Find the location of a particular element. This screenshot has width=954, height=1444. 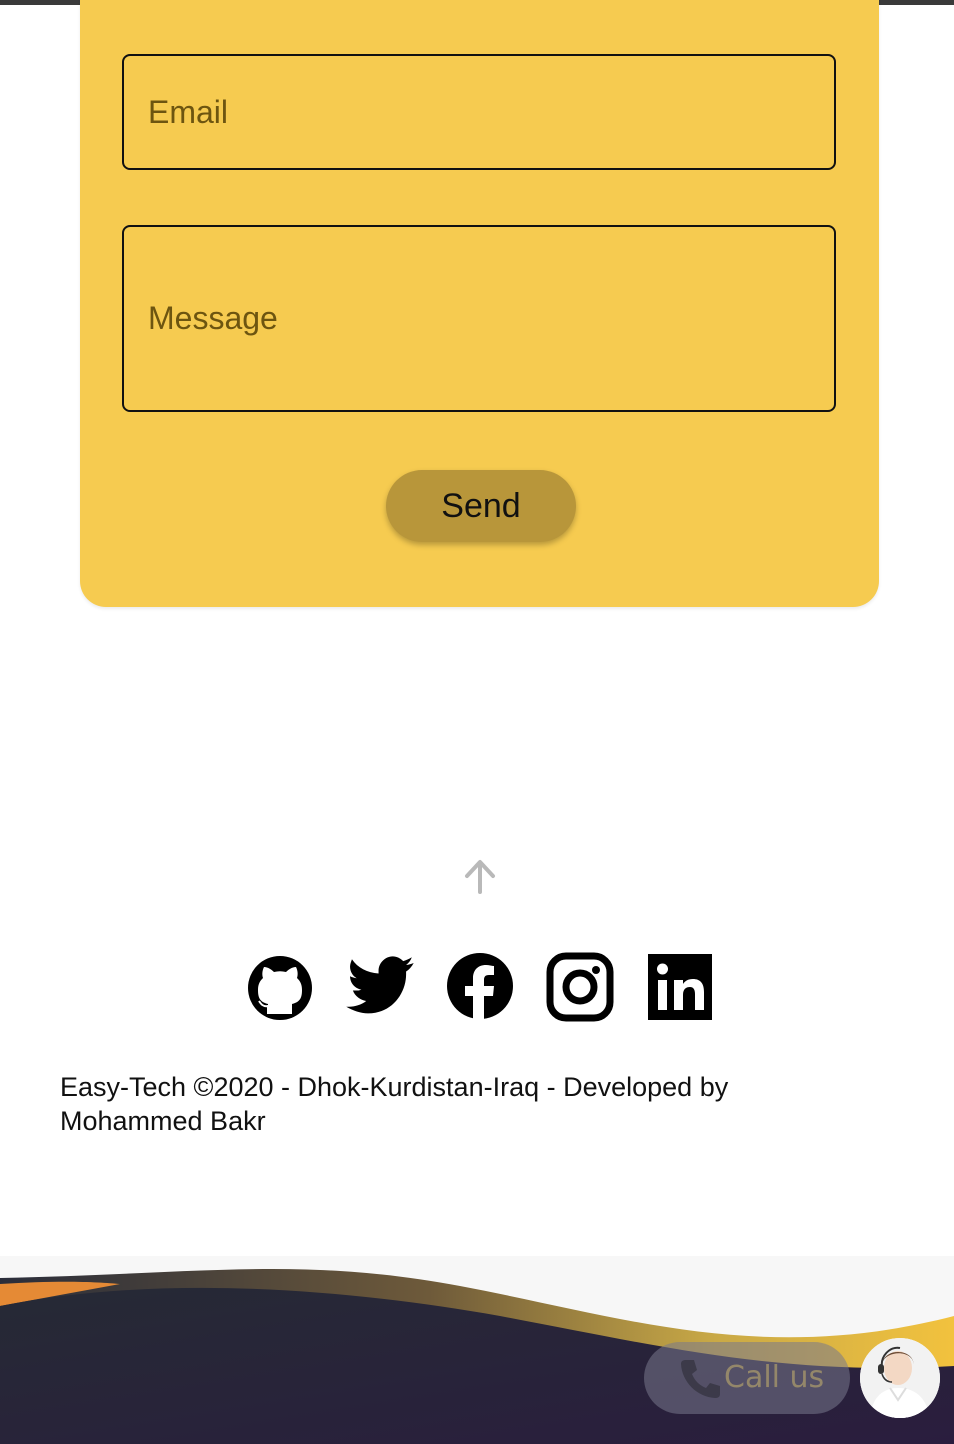

email-placeholder: Email is located at coordinates (188, 111).